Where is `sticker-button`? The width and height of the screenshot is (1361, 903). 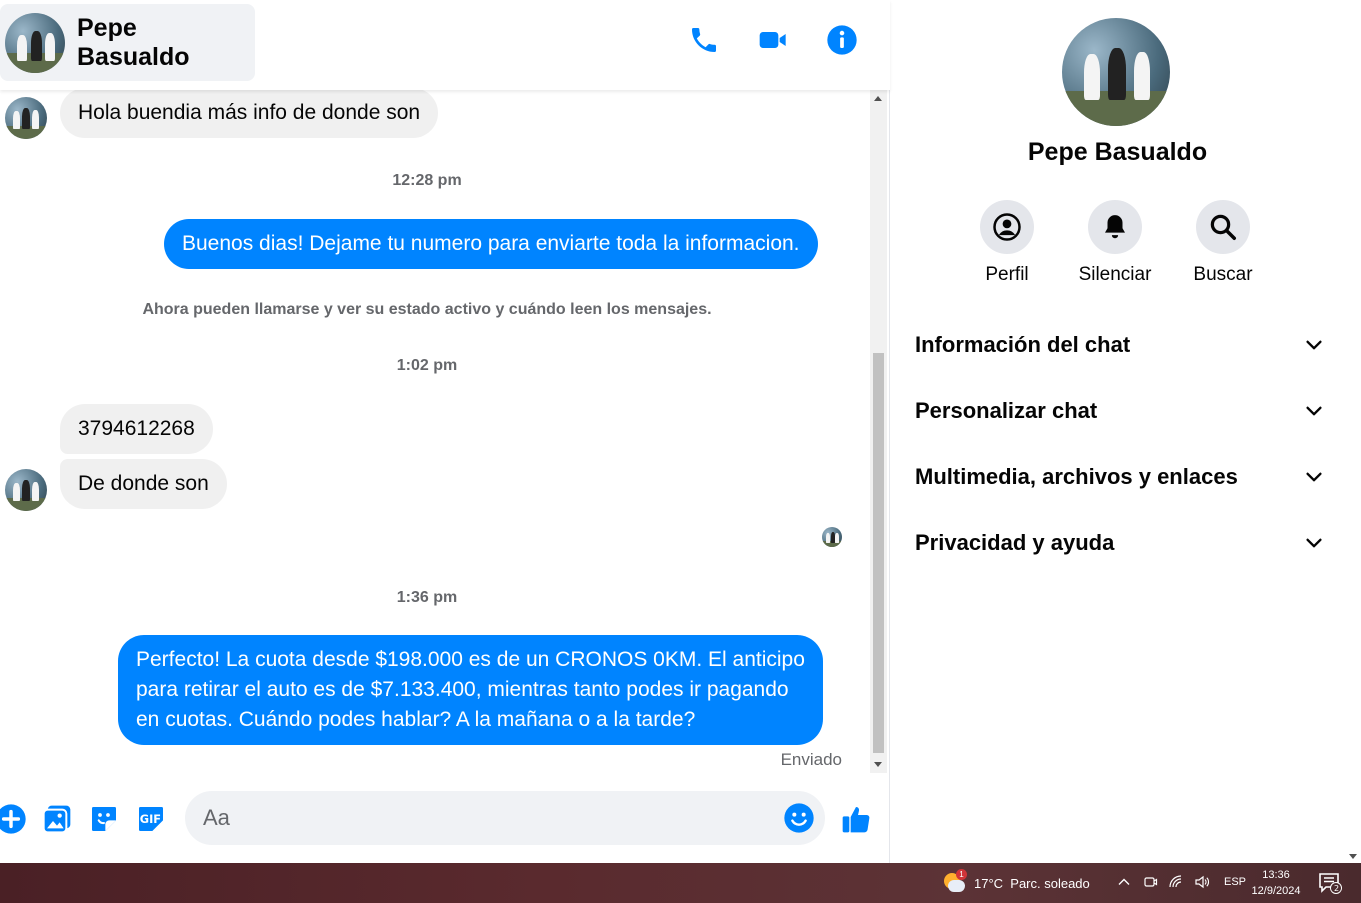 sticker-button is located at coordinates (104, 819).